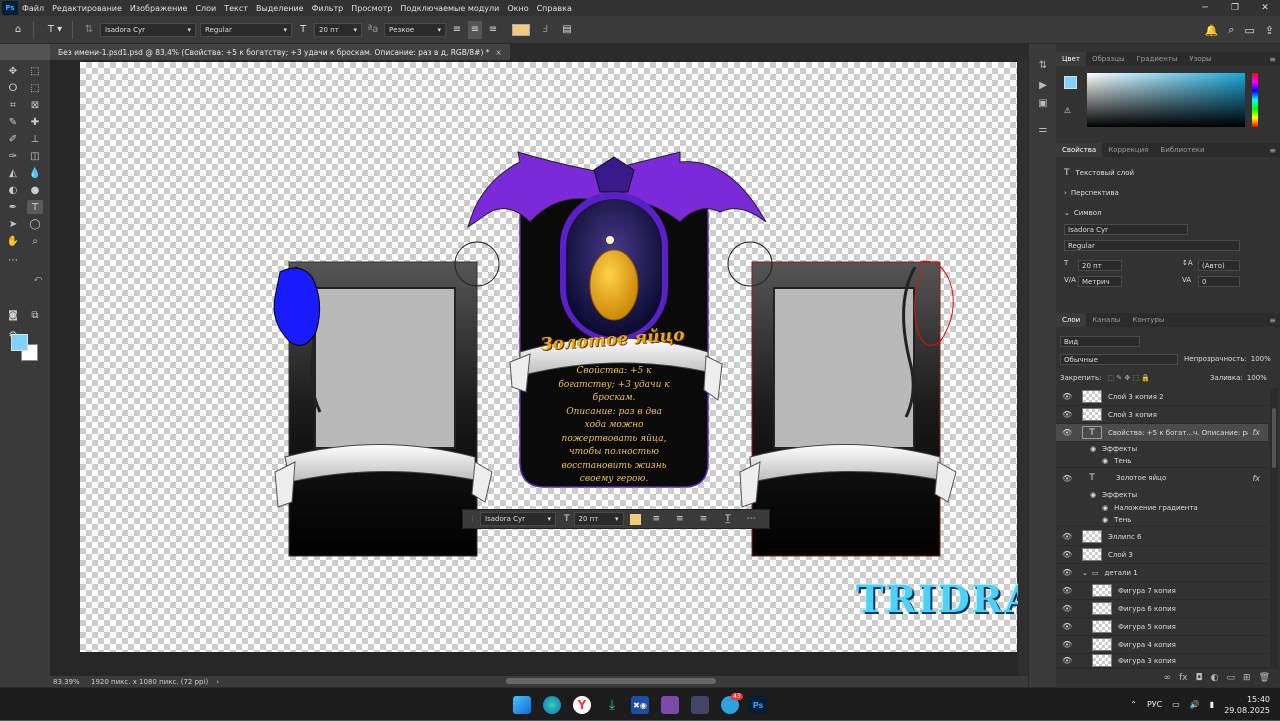 This screenshot has width=1280, height=721. What do you see at coordinates (35, 156) in the screenshot?
I see `eraser-tool-icon: ◫` at bounding box center [35, 156].